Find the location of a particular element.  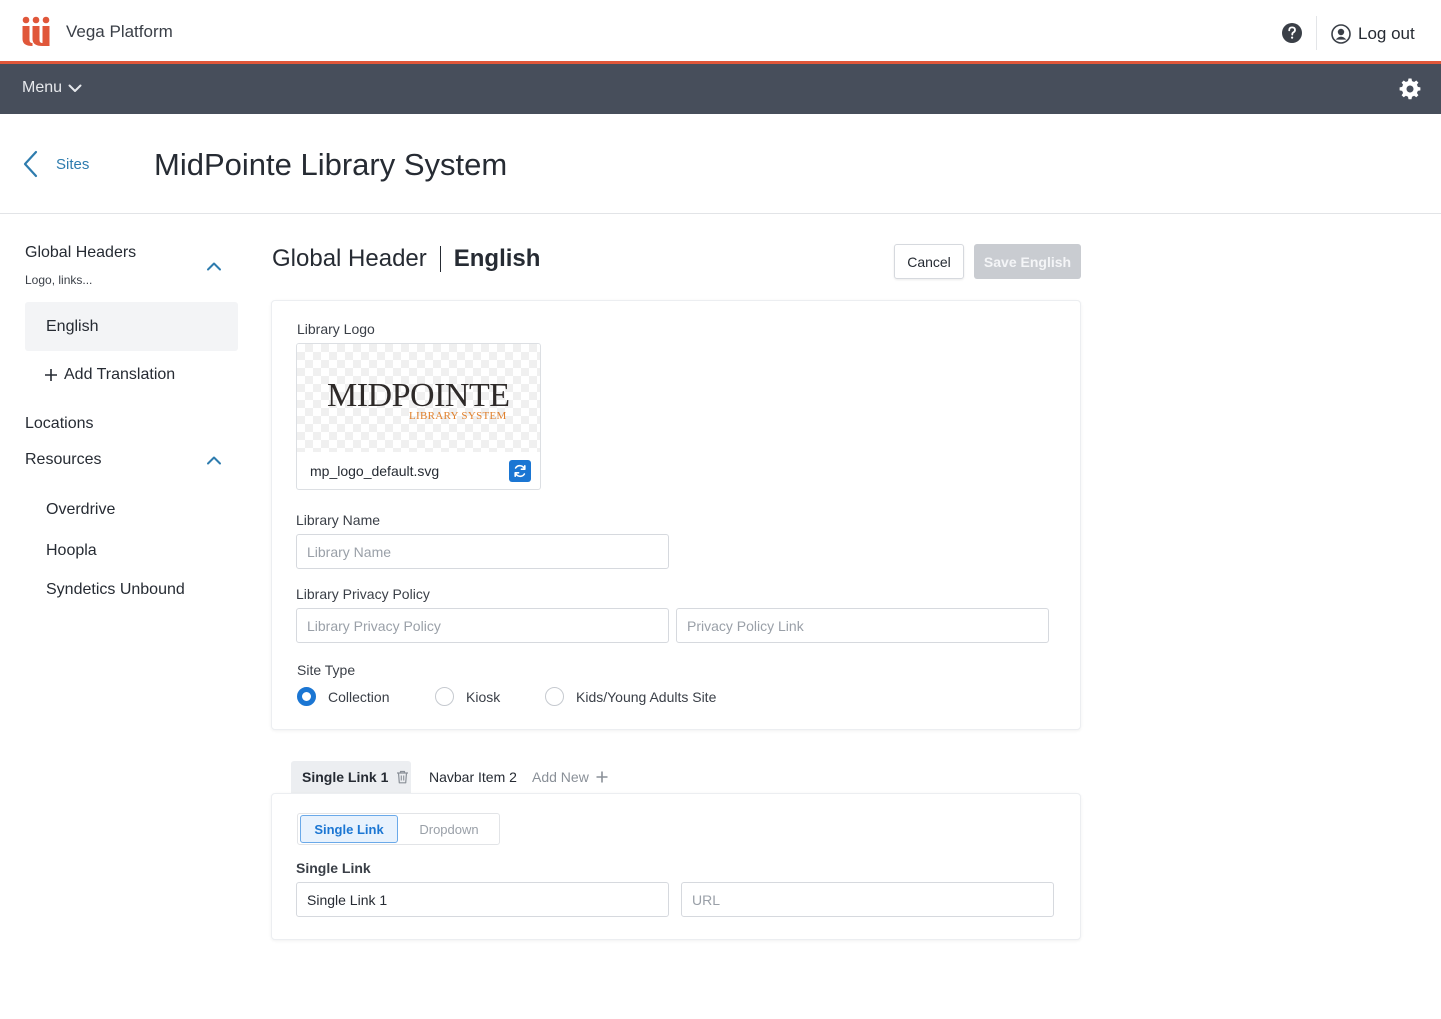

add-translation-label: Add Translation is located at coordinates (120, 374).